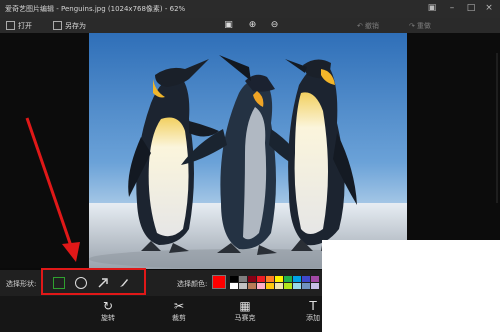 The height and width of the screenshot is (332, 500). I want to click on undo-button: ↶ 撤销, so click(368, 25).